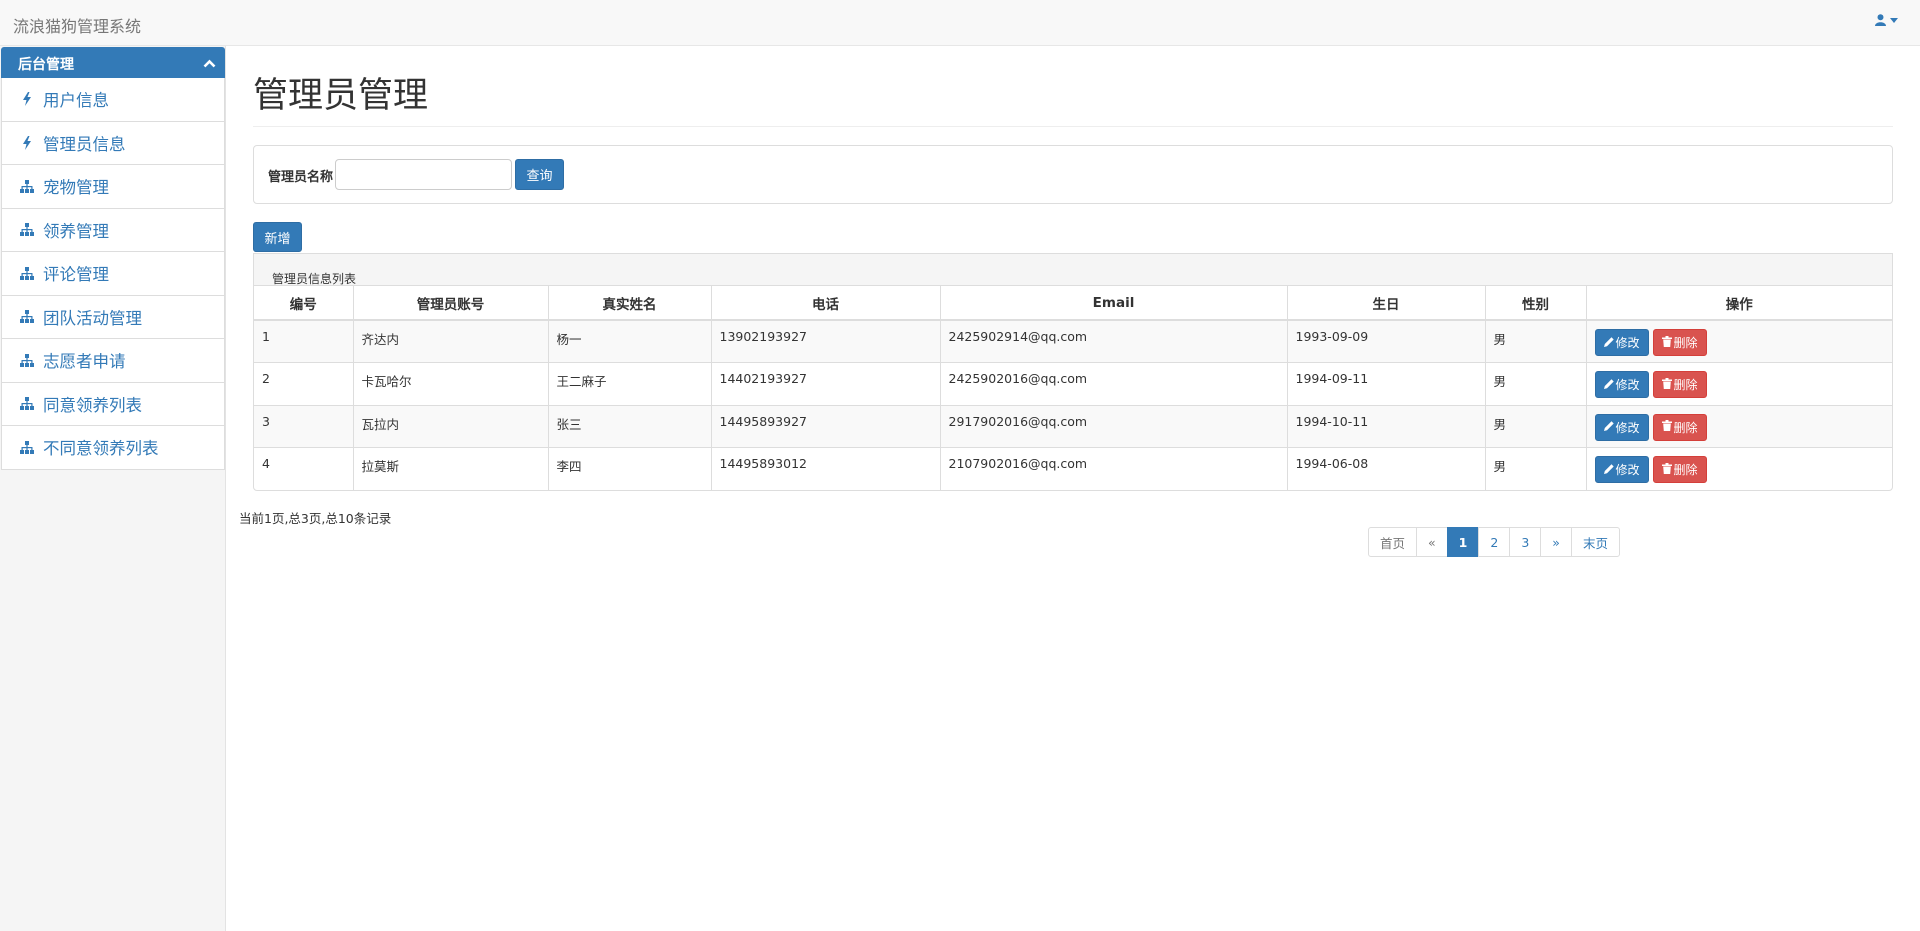  What do you see at coordinates (1073, 174) in the screenshot?
I see `search-panel: 管理员名称 查询` at bounding box center [1073, 174].